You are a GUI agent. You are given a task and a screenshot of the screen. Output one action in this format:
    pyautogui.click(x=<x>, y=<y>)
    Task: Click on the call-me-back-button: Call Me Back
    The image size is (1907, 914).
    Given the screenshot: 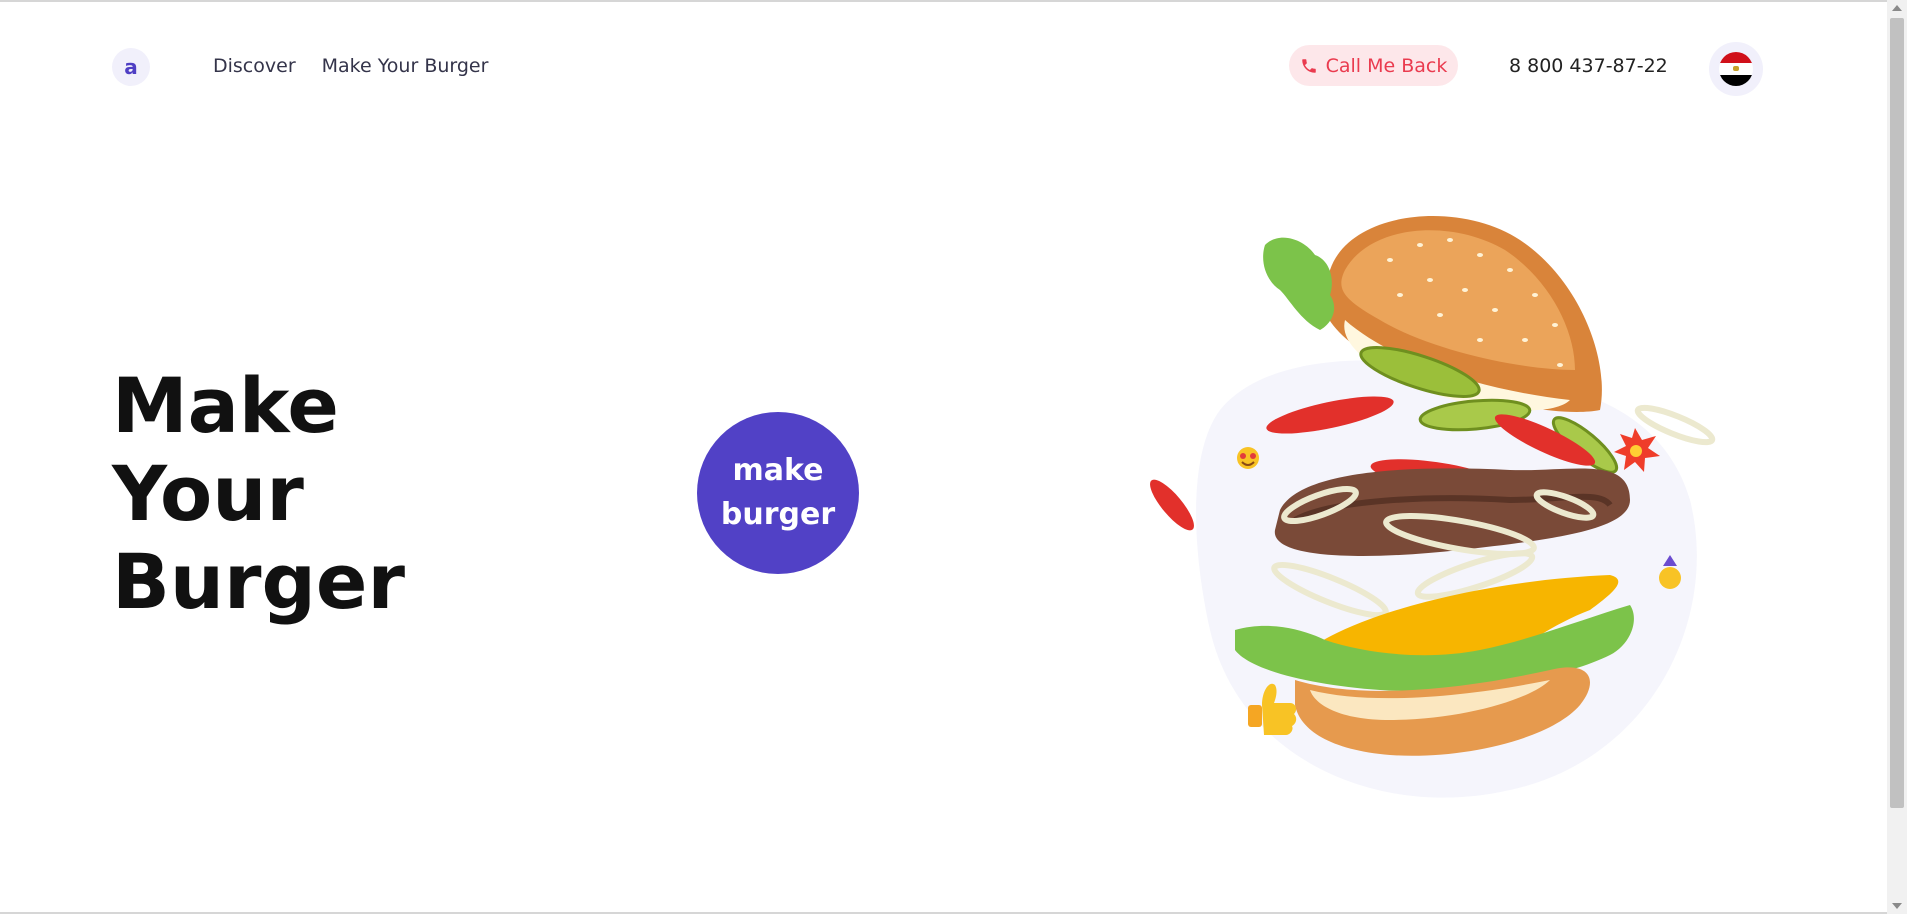 What is the action you would take?
    pyautogui.click(x=1373, y=65)
    